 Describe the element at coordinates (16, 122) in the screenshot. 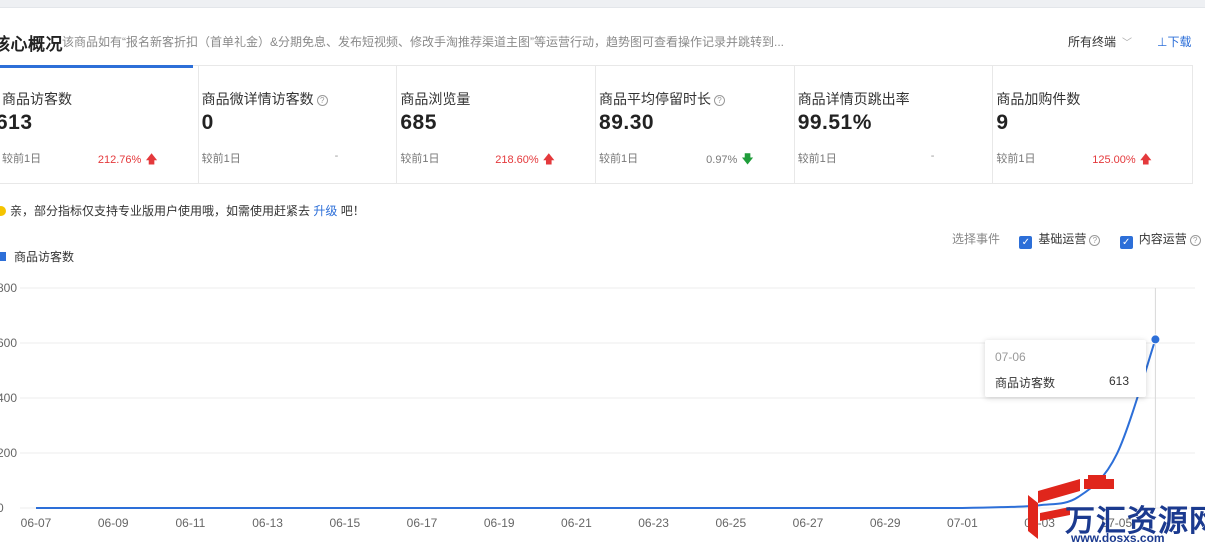

I see `metric-value: 613` at that location.